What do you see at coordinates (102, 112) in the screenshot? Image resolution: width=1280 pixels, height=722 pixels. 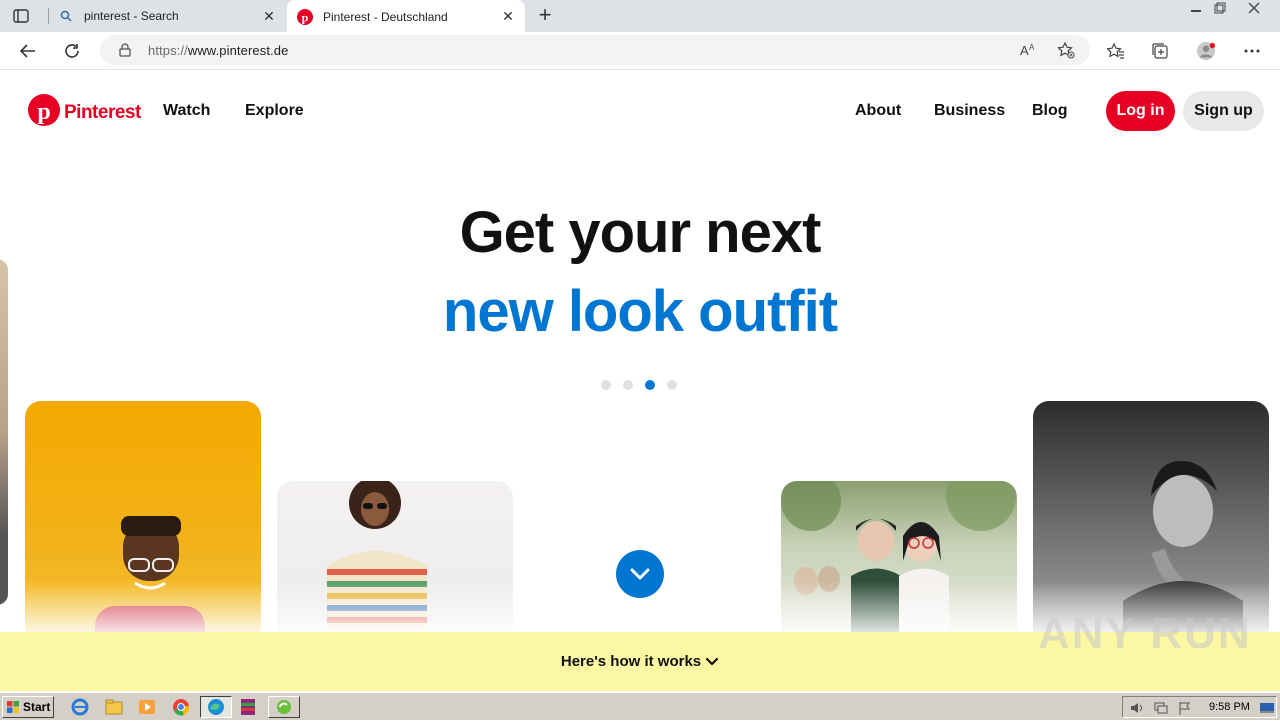 I see `logo-text: Pinterest` at bounding box center [102, 112].